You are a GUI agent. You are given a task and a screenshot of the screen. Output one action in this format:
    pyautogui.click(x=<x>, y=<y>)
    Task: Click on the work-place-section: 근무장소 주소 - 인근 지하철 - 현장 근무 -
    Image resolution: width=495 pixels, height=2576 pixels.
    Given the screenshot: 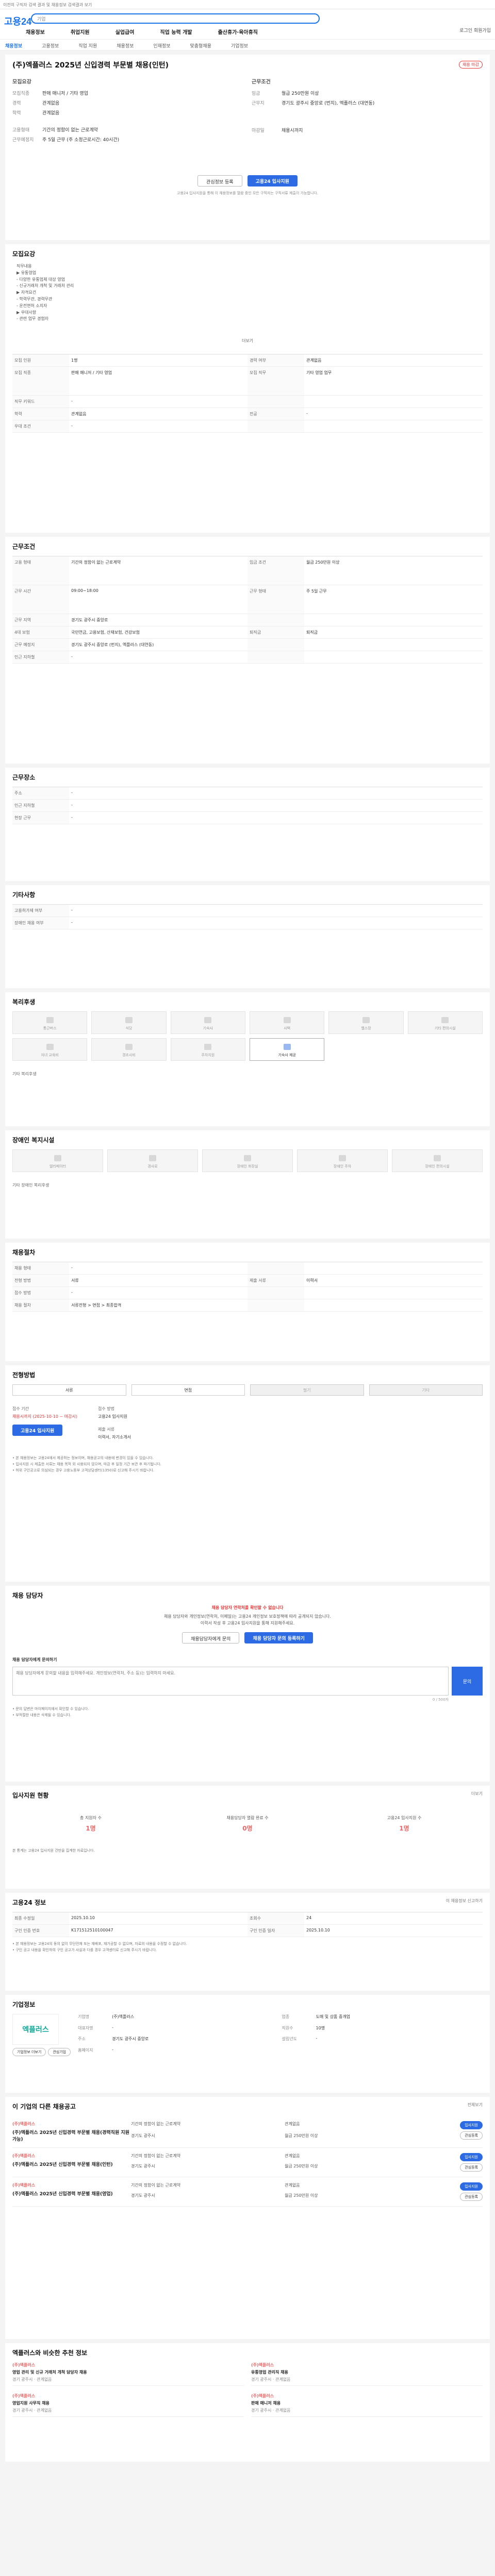 What is the action you would take?
    pyautogui.click(x=247, y=824)
    